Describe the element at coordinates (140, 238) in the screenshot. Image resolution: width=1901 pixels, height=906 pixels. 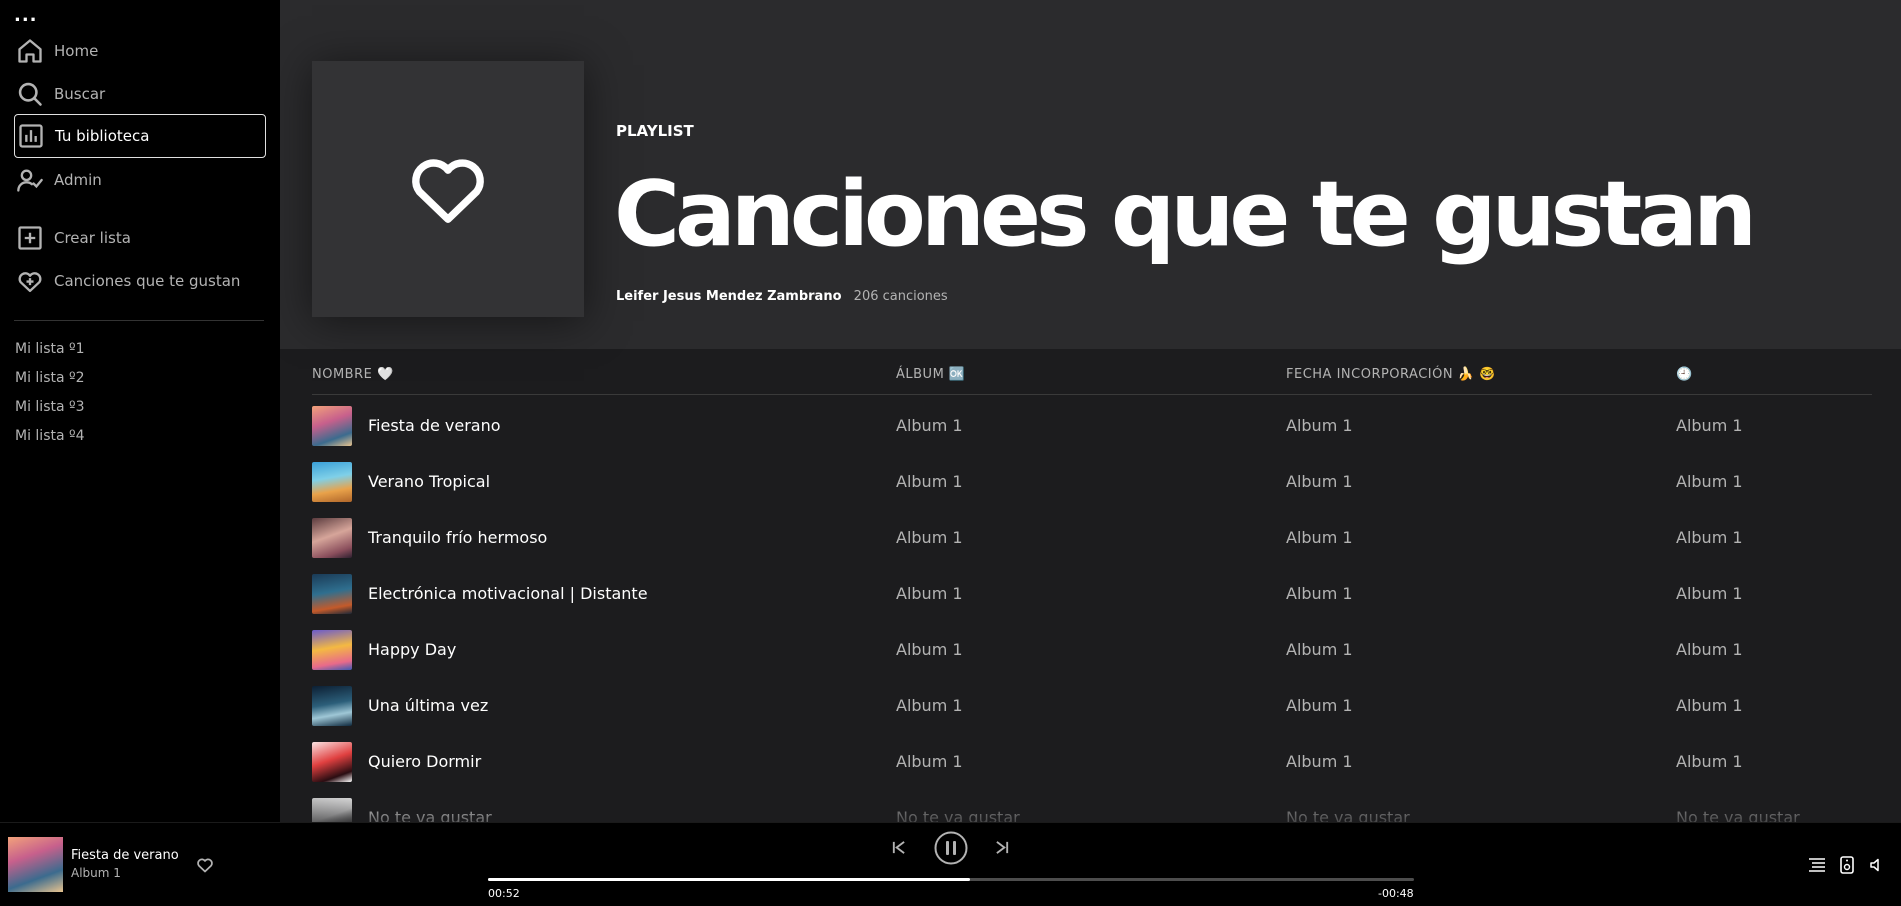
I see `create-playlist-button: Crear lista` at that location.